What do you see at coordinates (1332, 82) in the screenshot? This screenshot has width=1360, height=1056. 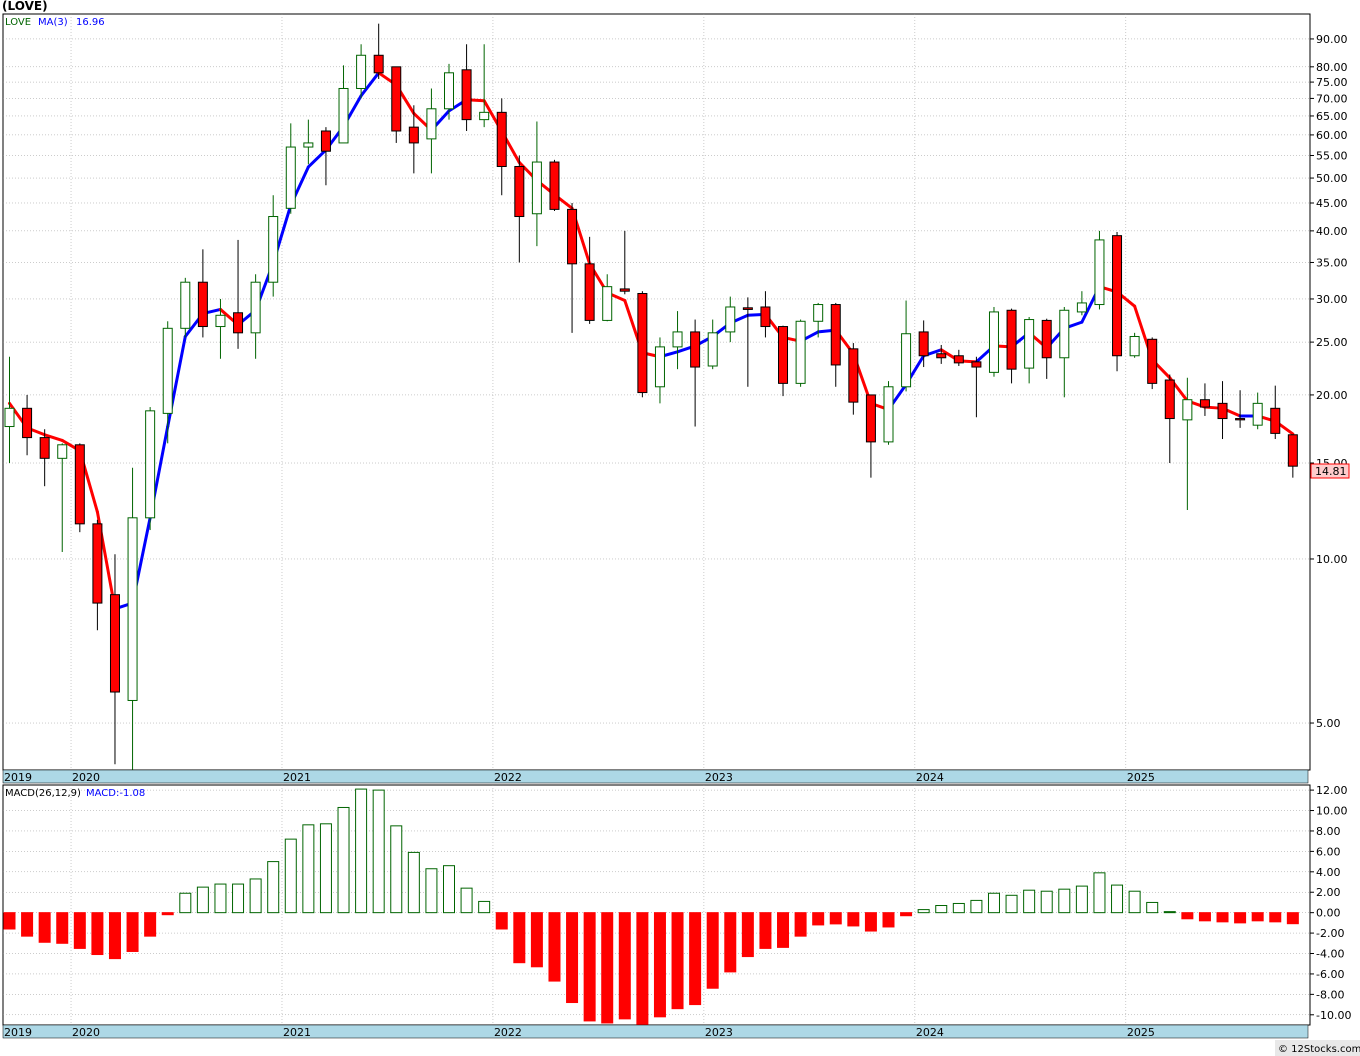 I see `price-tick-label: 75.00` at bounding box center [1332, 82].